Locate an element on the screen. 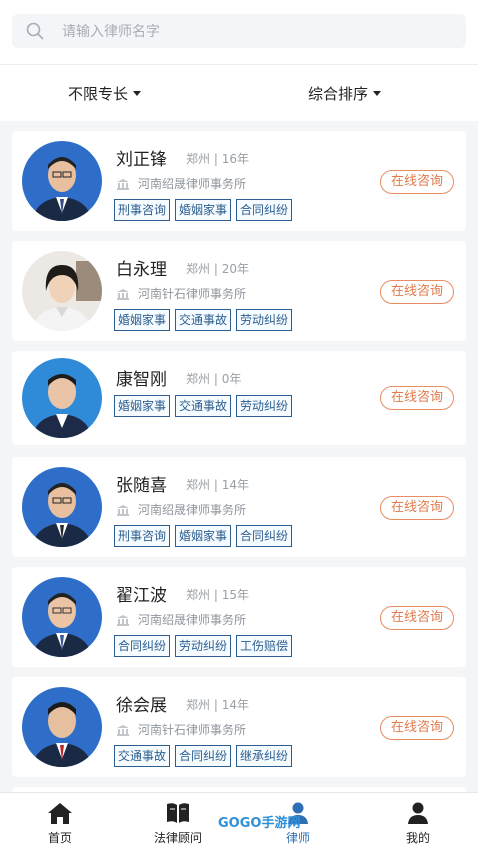  lawyer-name: 刘正锋 is located at coordinates (141, 160).